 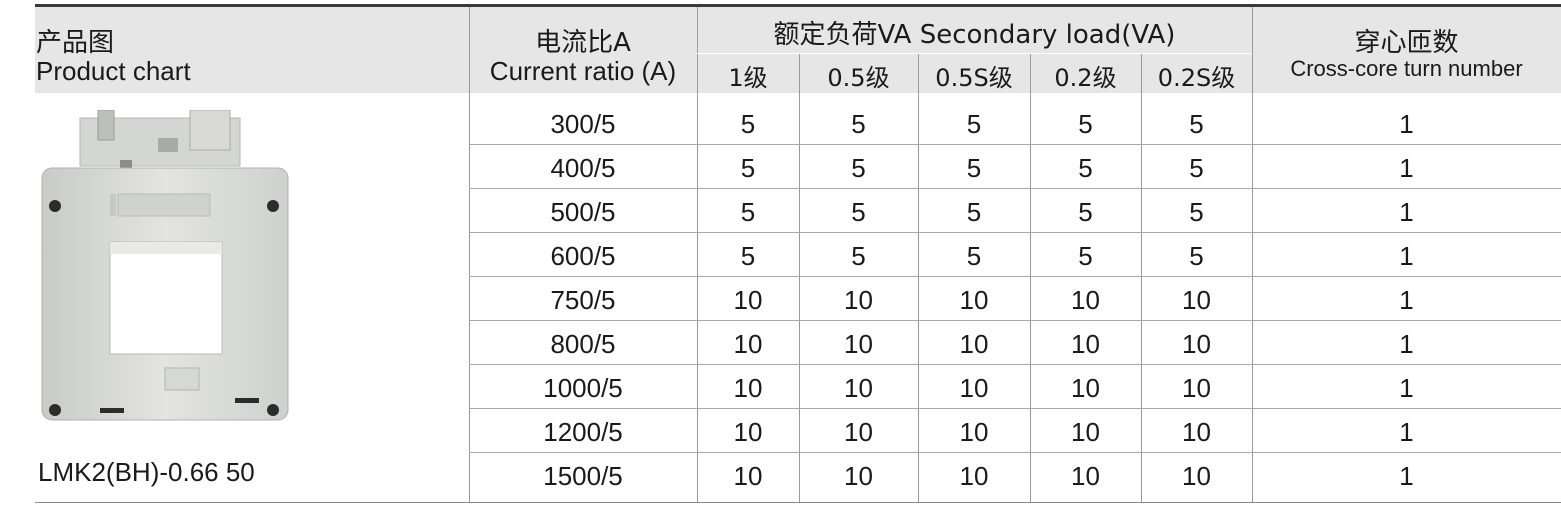 What do you see at coordinates (583, 124) in the screenshot?
I see `cell-ratio: 300/5` at bounding box center [583, 124].